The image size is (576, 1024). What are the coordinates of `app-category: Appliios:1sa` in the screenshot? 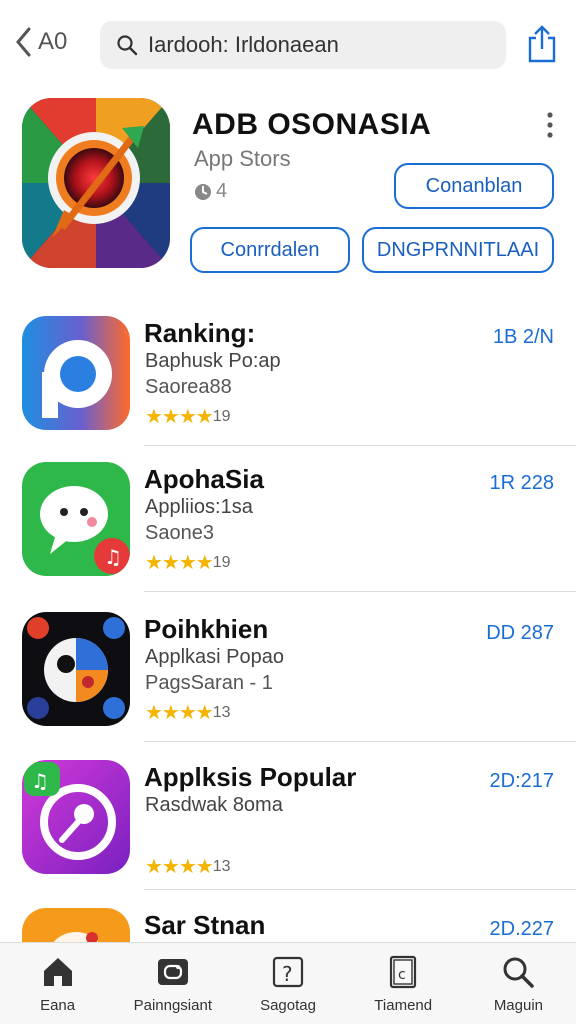 It's located at (199, 507).